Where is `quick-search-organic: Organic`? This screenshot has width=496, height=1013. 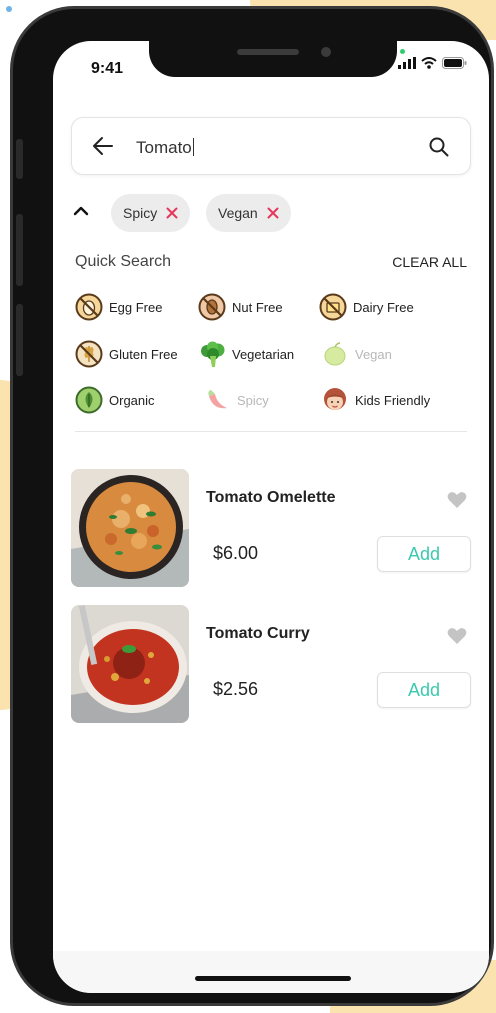 quick-search-organic: Organic is located at coordinates (115, 400).